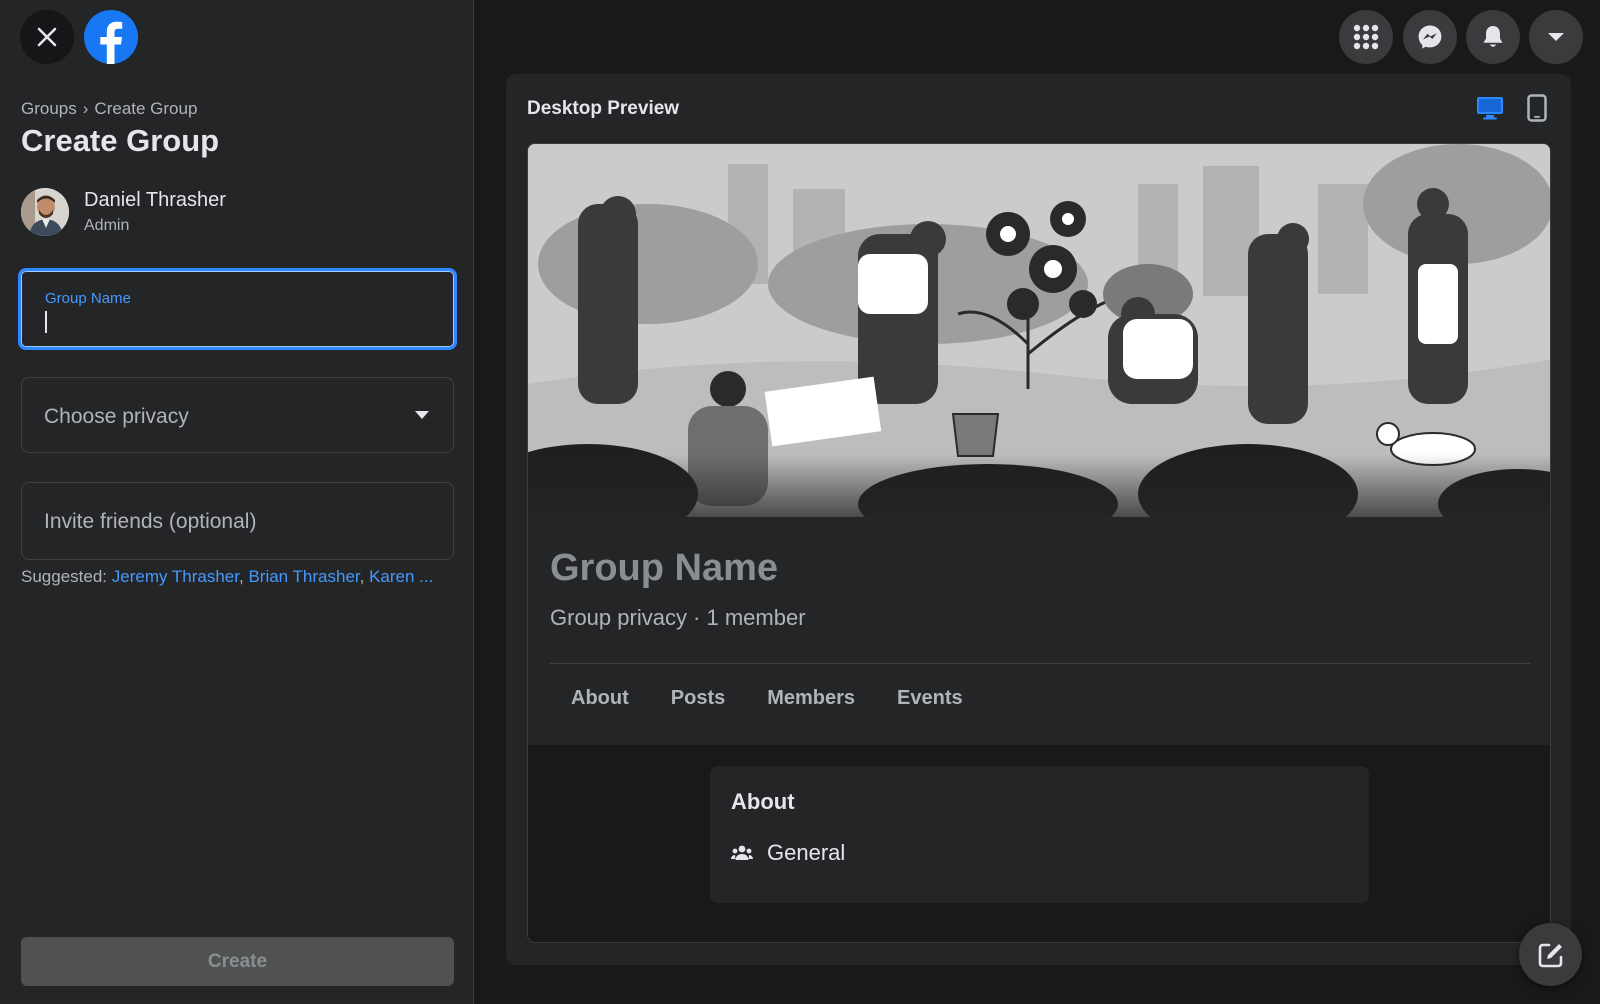 The image size is (1600, 1004). Describe the element at coordinates (811, 698) in the screenshot. I see `tab-members: Members` at that location.